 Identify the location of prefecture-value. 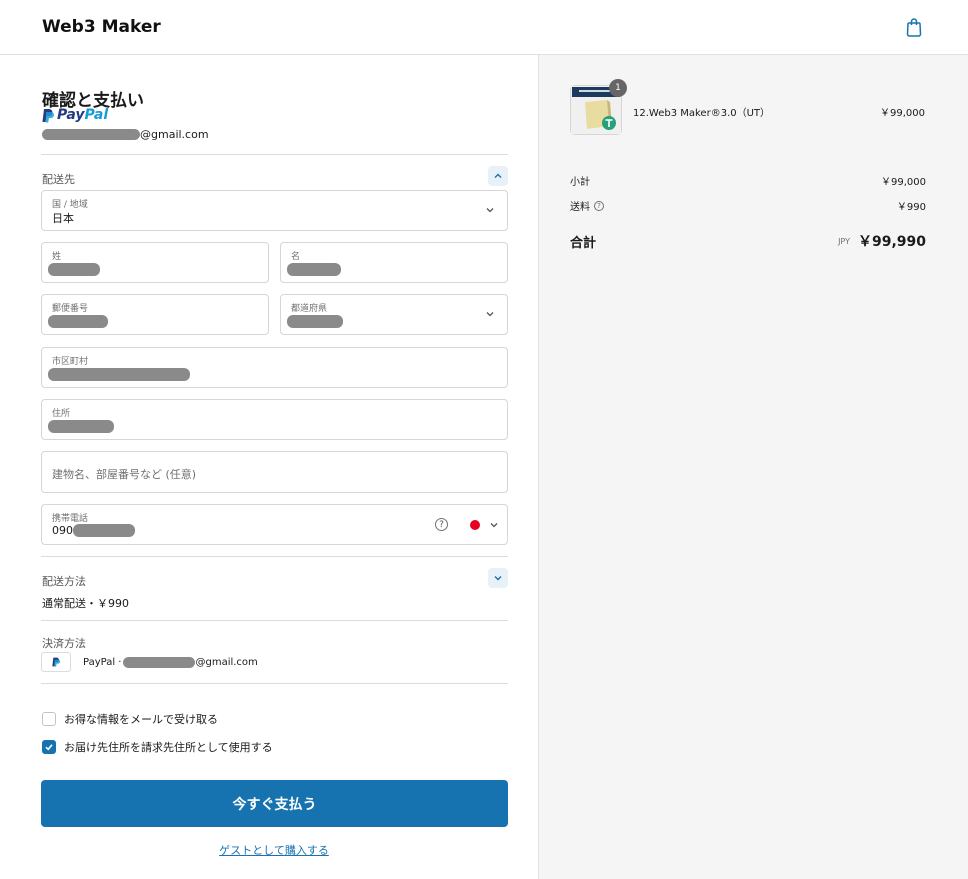
(315, 321).